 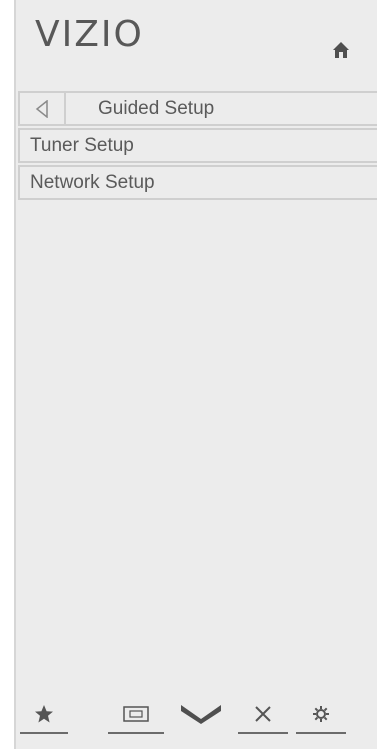 I want to click on back-button, so click(x=43, y=108).